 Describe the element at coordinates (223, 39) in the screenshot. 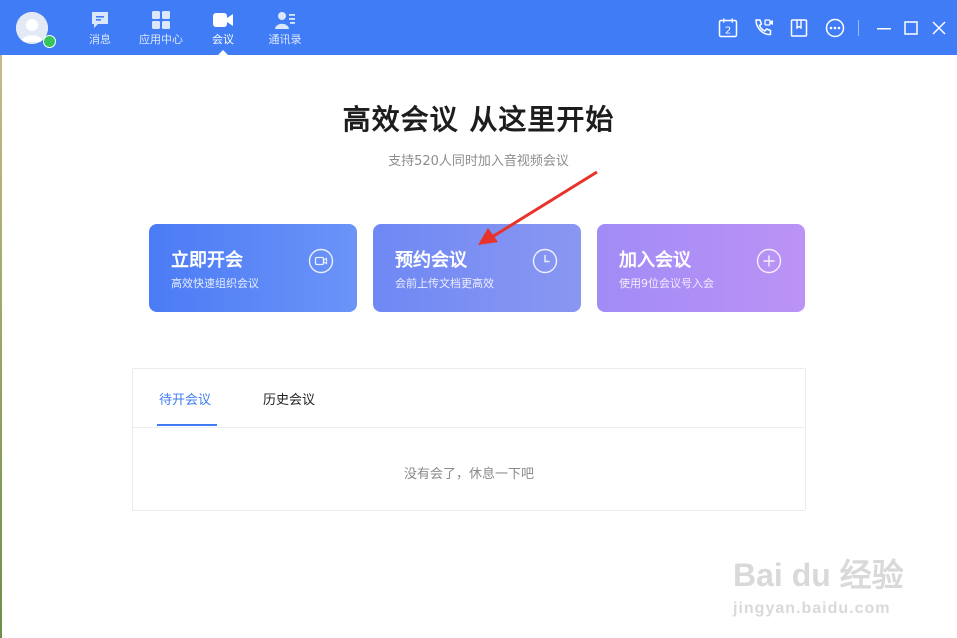

I see `nav-item-label: 会议` at that location.